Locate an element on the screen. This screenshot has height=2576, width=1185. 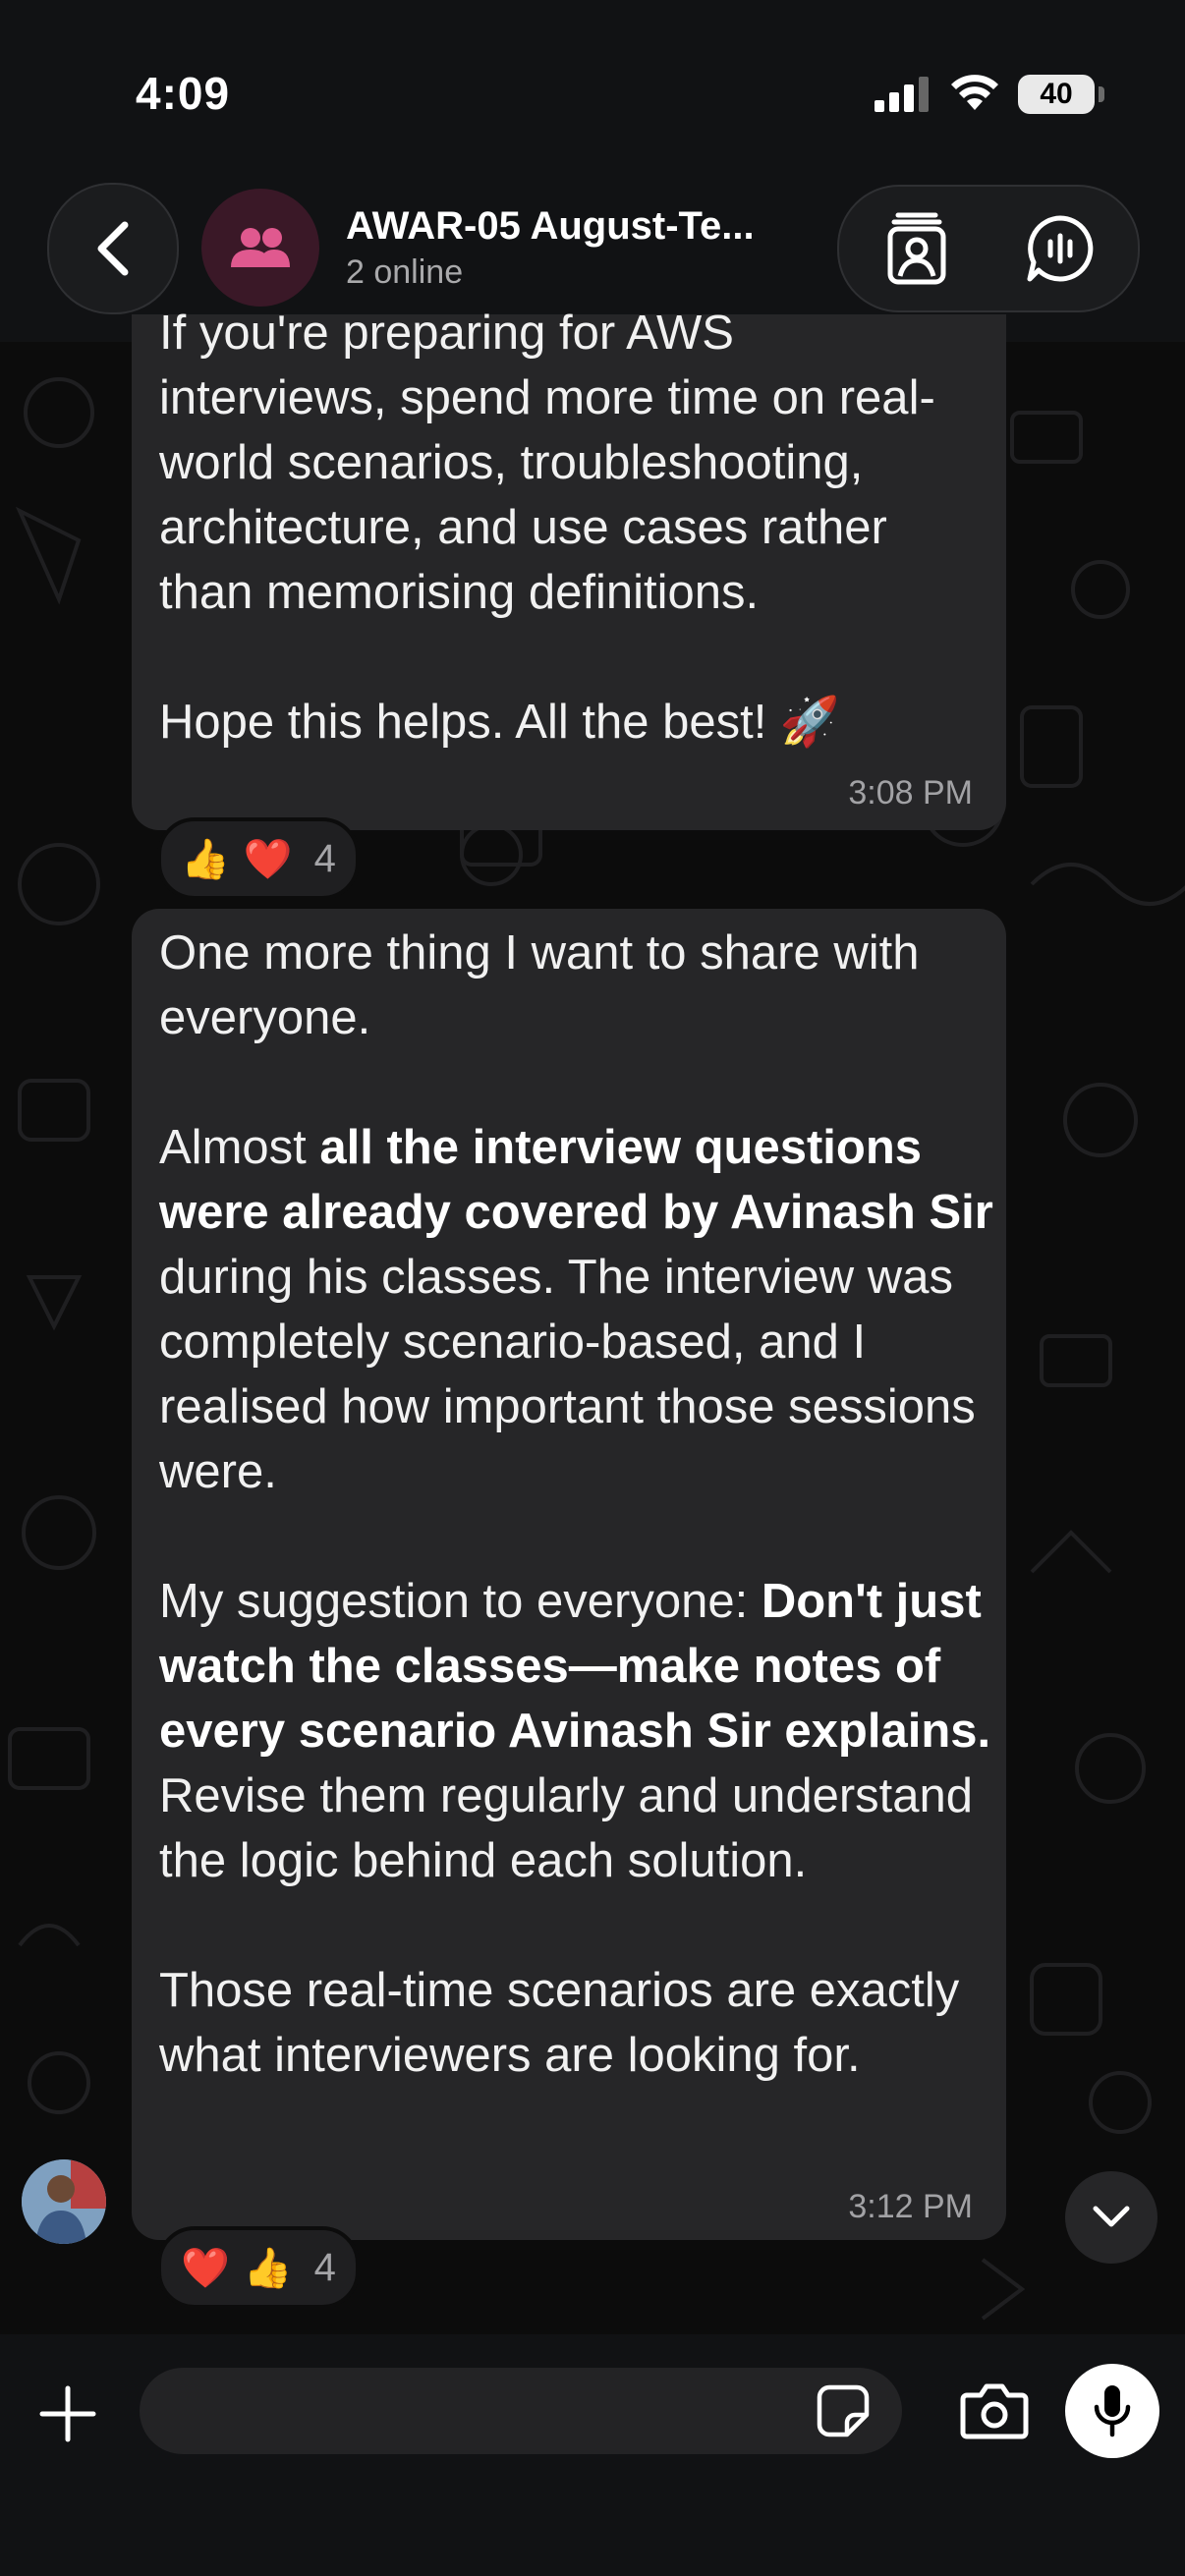
cellular-signal-icon is located at coordinates (902, 94).